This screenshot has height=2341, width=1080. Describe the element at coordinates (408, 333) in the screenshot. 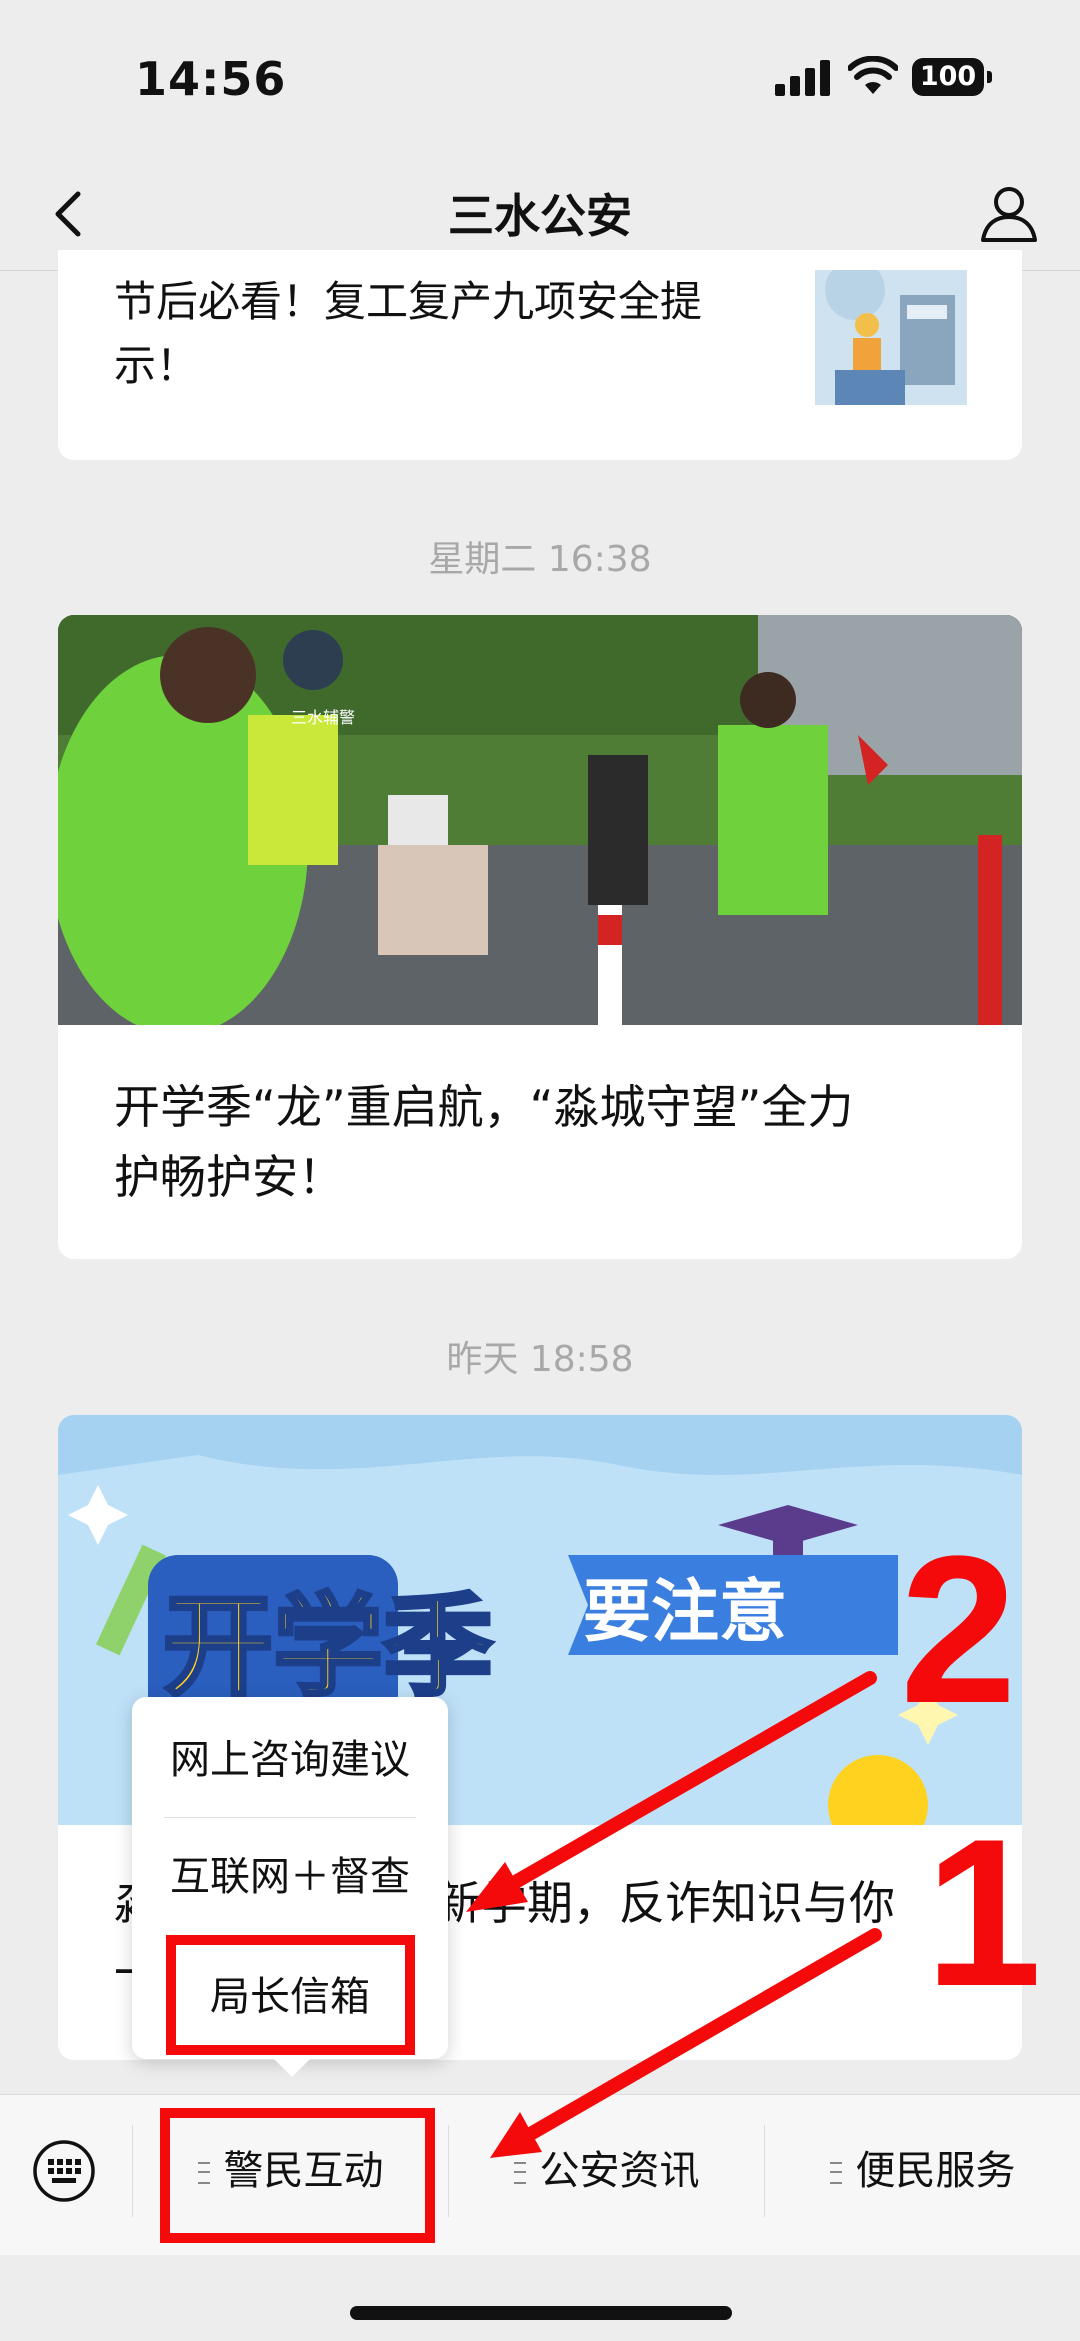

I see `article-title: 节后必看！复工复产九项安全提 示！` at that location.